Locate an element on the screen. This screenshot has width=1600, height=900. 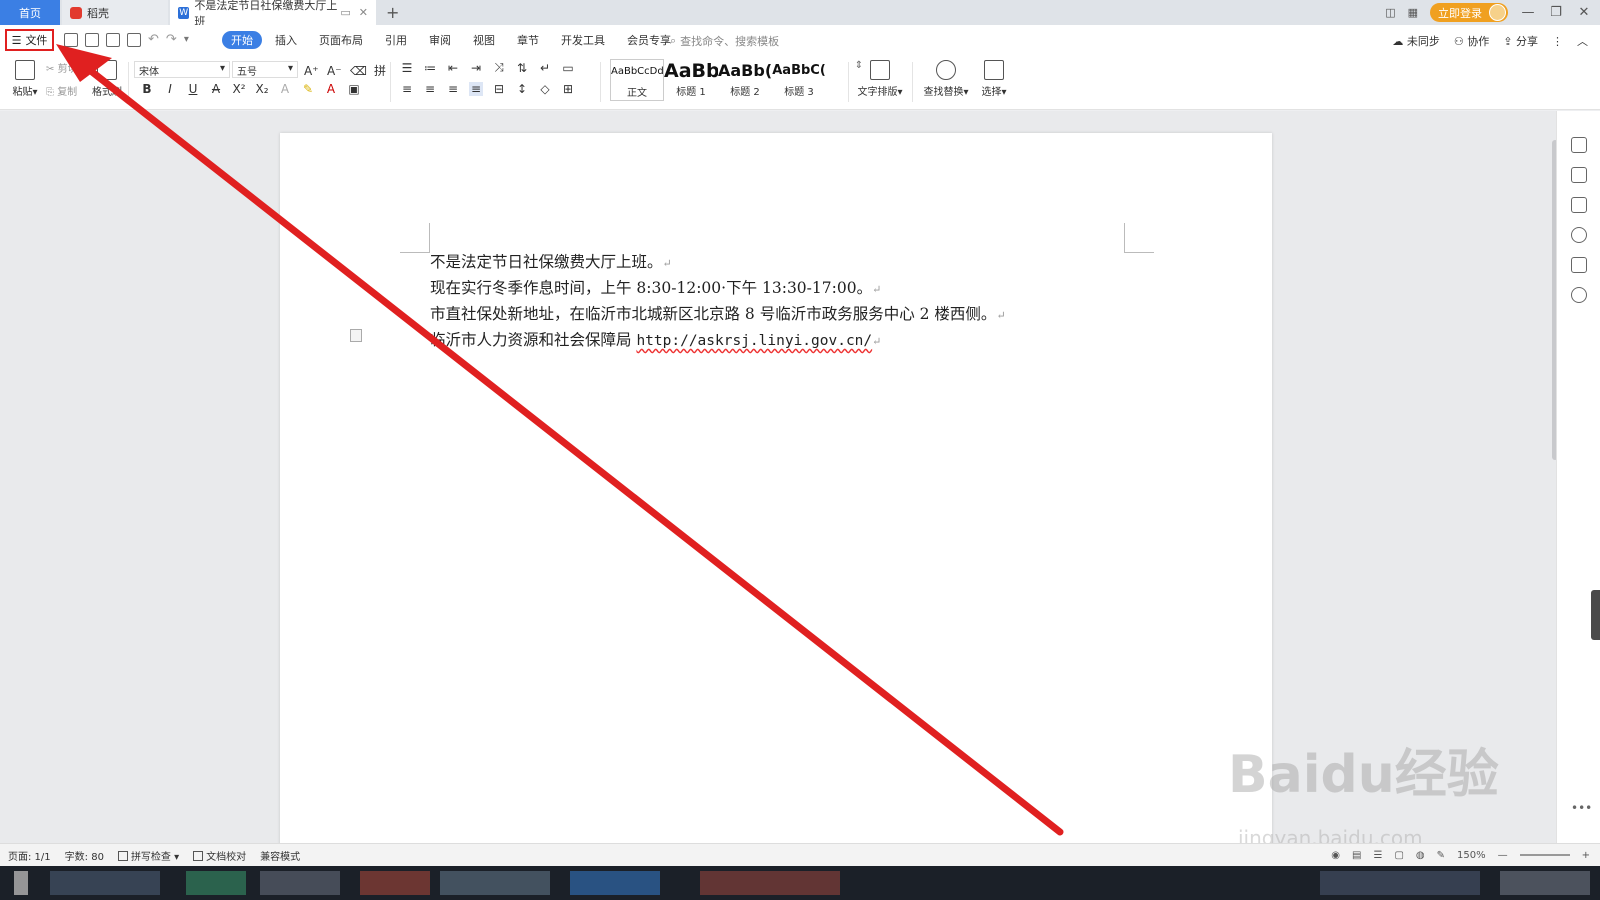
bold-icon: B is located at coordinates (147, 89).